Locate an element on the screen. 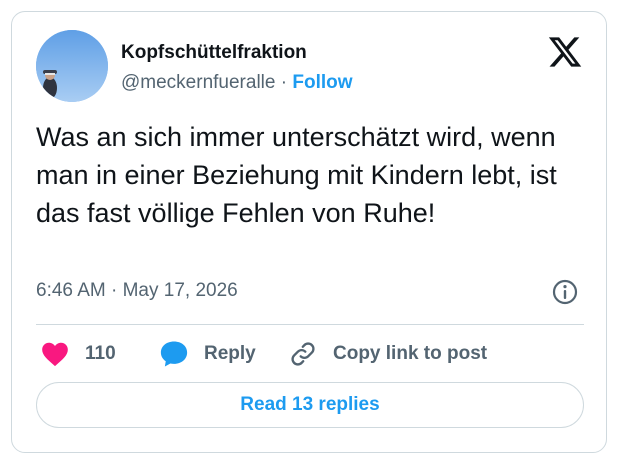  speech-bubble-icon is located at coordinates (174, 354).